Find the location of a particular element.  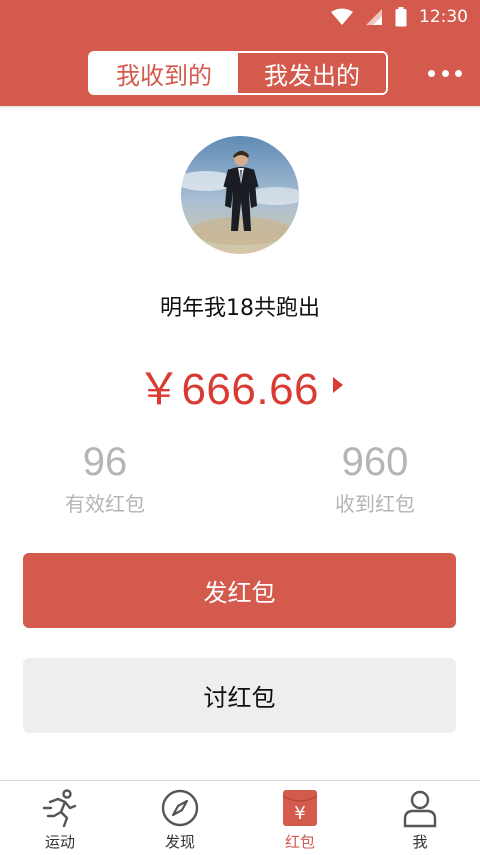

stat-valid-envelopes: 96 有效红包 is located at coordinates (105, 478).